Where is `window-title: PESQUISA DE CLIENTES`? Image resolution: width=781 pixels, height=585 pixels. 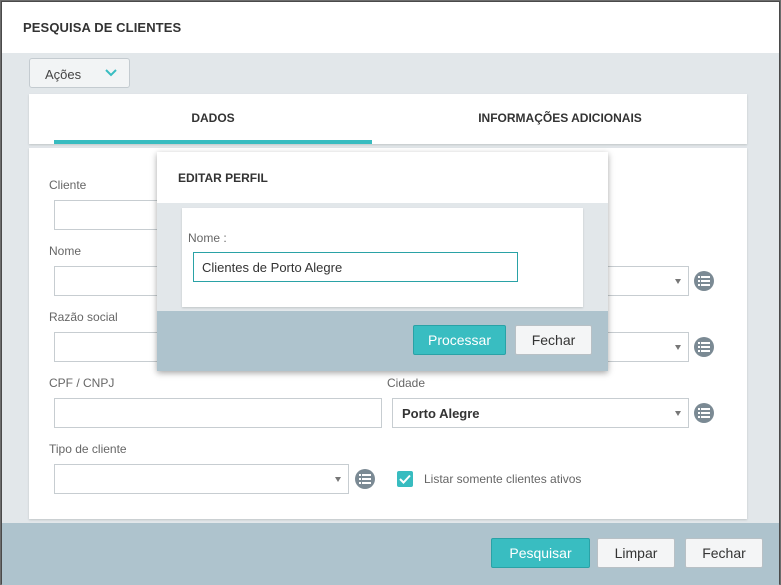
window-title: PESQUISA DE CLIENTES is located at coordinates (102, 27).